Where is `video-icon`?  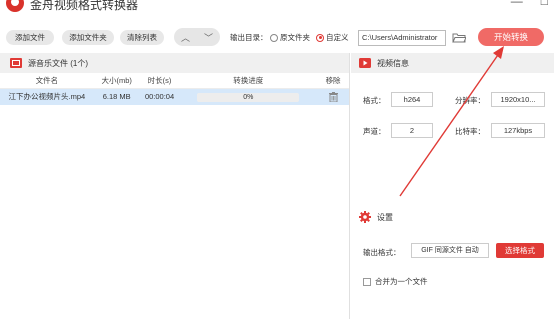 video-icon is located at coordinates (365, 63).